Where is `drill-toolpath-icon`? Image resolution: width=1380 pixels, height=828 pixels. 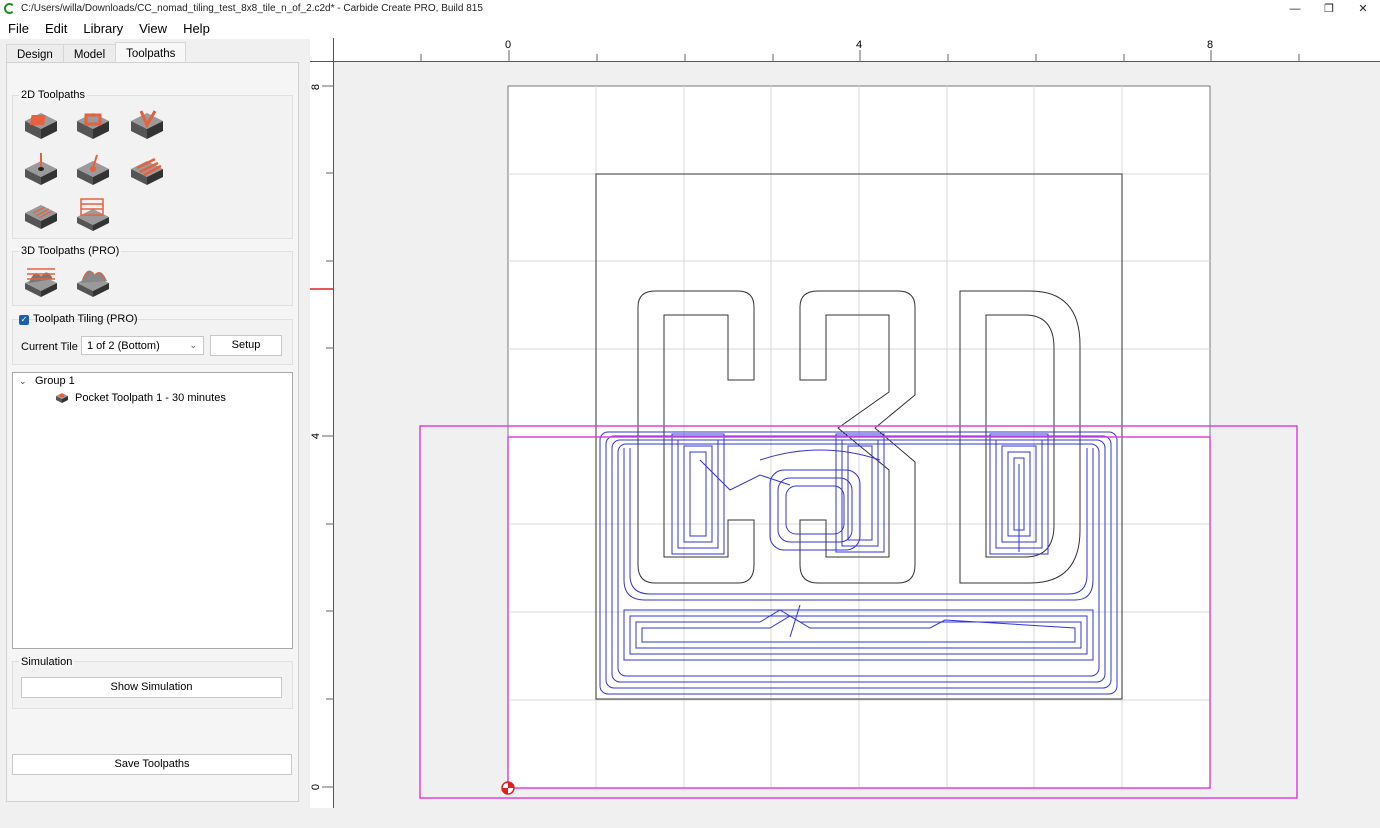
drill-toolpath-icon is located at coordinates (41, 170).